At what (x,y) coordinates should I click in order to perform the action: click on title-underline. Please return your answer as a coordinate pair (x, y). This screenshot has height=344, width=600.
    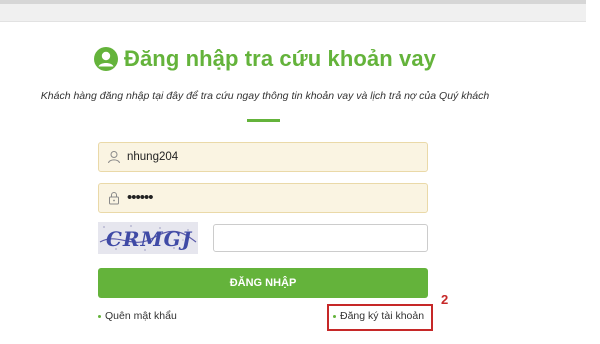
    Looking at the image, I should click on (263, 120).